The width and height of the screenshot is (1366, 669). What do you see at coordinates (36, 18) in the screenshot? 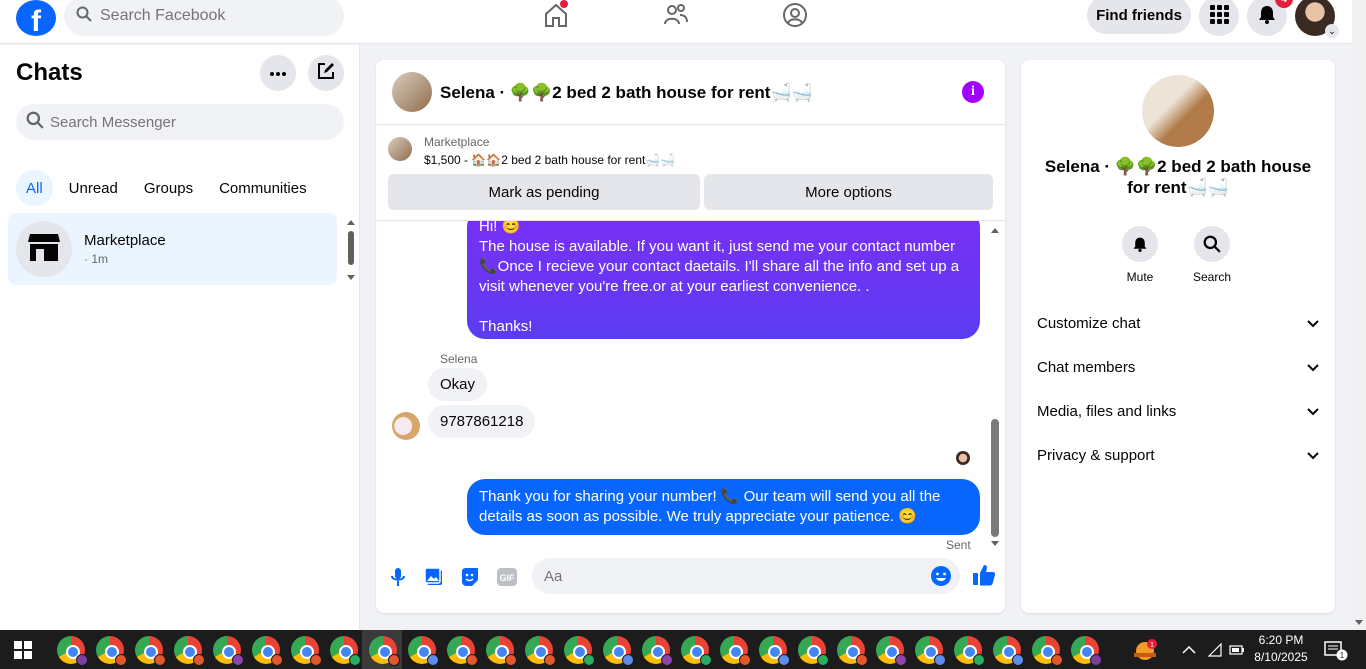
I see `facebook-logo: f` at bounding box center [36, 18].